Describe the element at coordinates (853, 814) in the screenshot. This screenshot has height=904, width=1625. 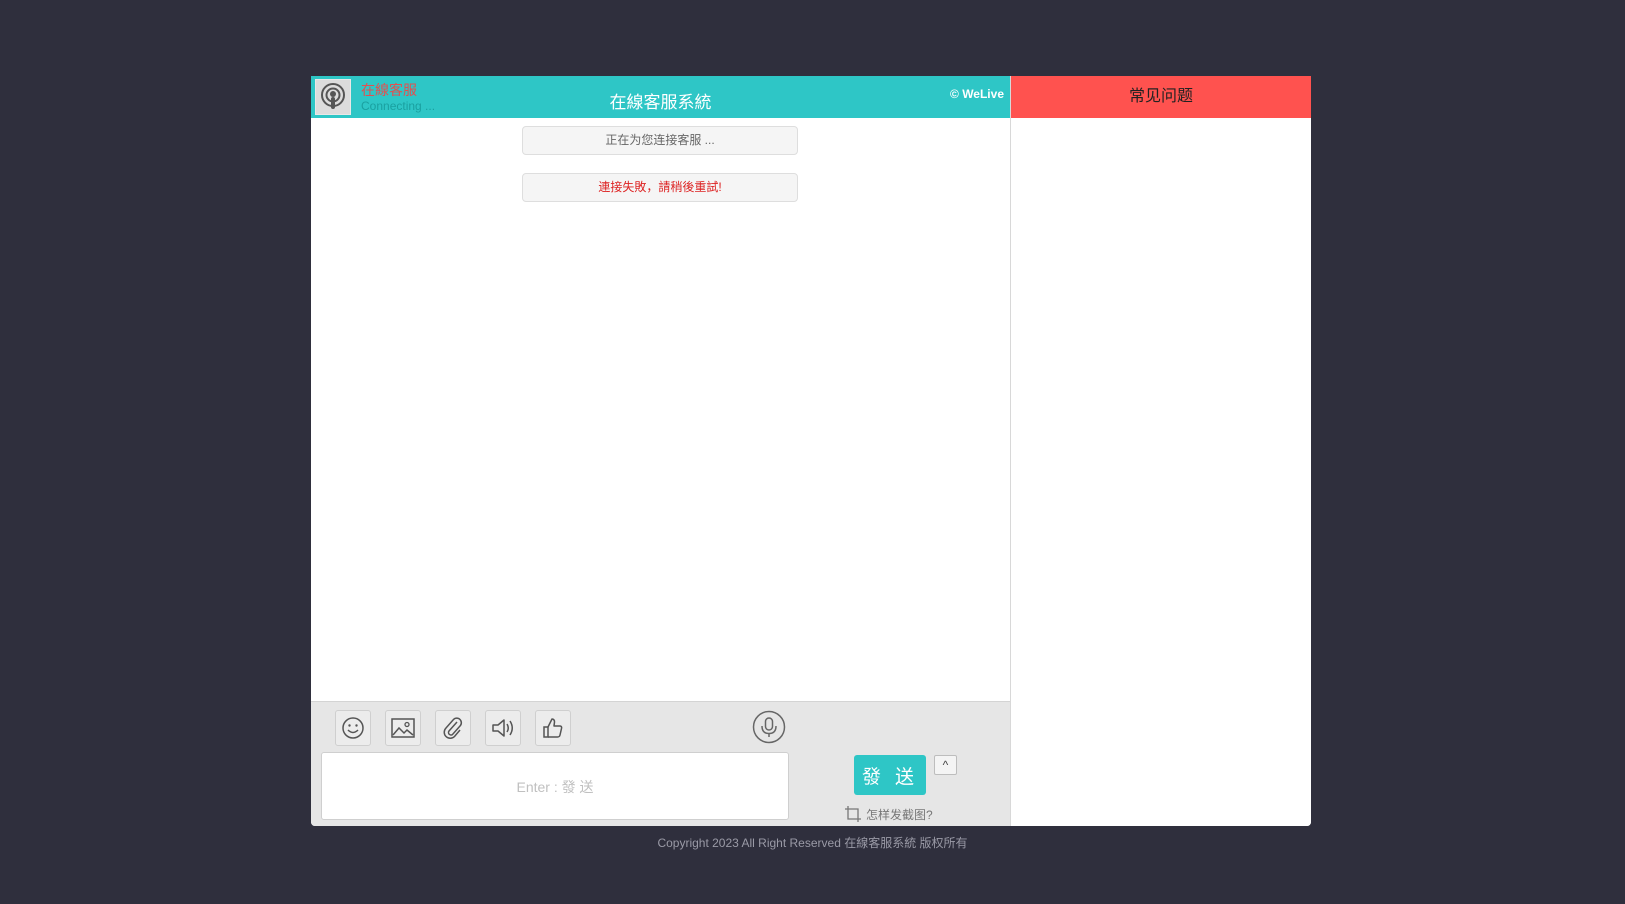
I see `crop-icon` at that location.